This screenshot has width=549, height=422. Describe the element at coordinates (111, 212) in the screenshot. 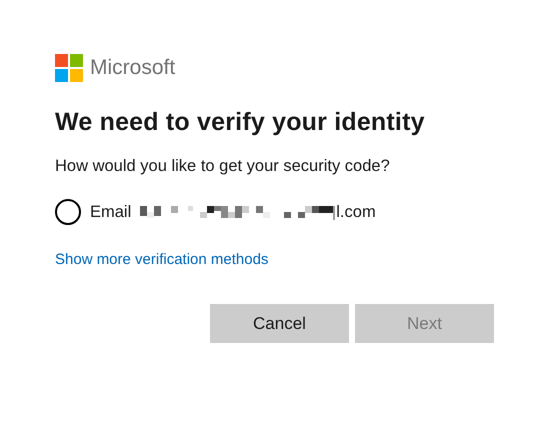

I see `option-label: Email` at that location.